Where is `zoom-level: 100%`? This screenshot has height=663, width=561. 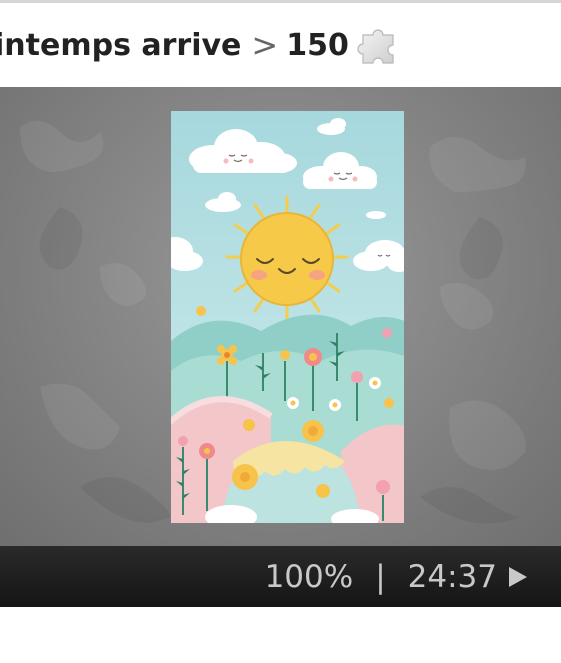 zoom-level: 100% is located at coordinates (309, 577).